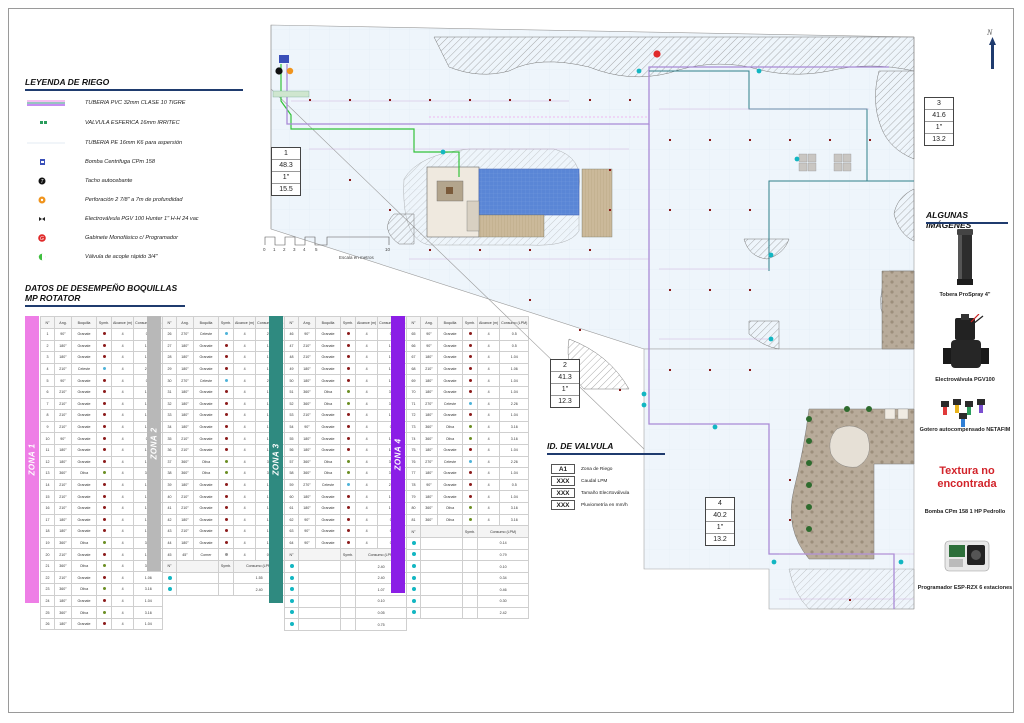 This screenshot has height=723, width=1024. I want to click on valve-flow: 41.6, so click(939, 116).